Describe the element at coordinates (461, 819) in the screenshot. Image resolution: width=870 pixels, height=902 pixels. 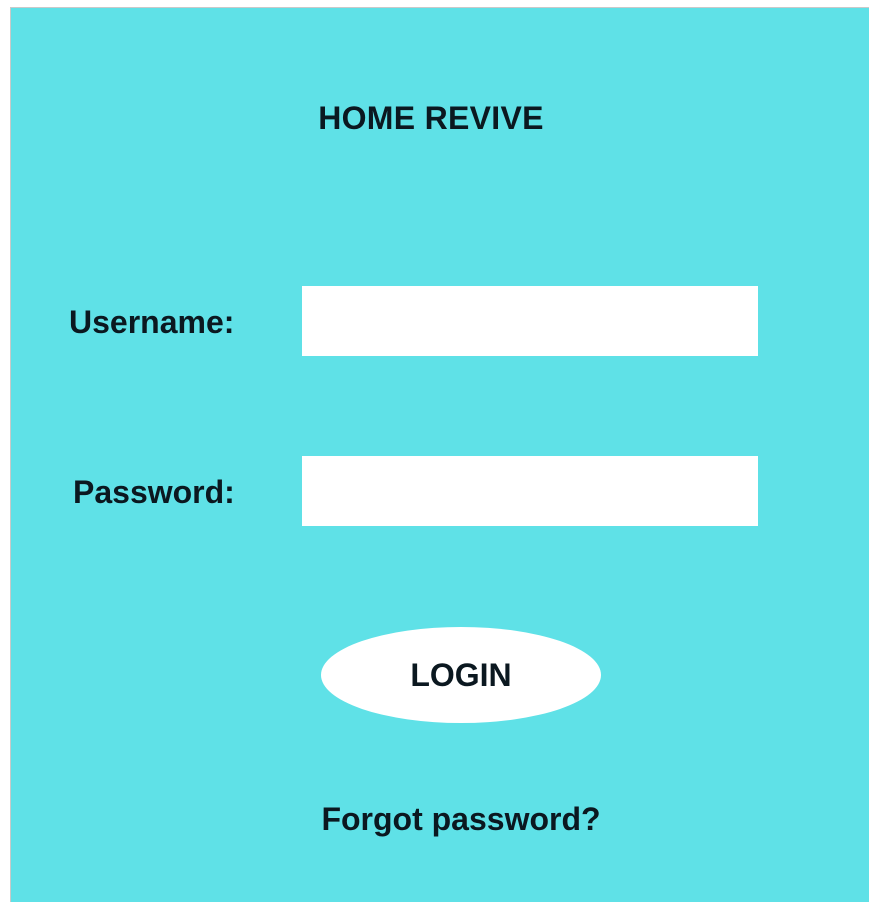
I see `forgot-password-link: Forgot password?` at that location.